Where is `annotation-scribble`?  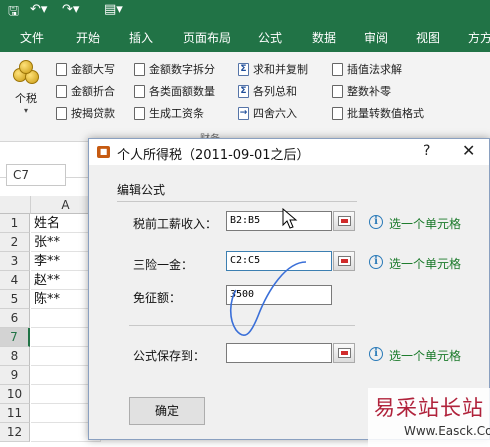 annotation-scribble is located at coordinates (268, 299).